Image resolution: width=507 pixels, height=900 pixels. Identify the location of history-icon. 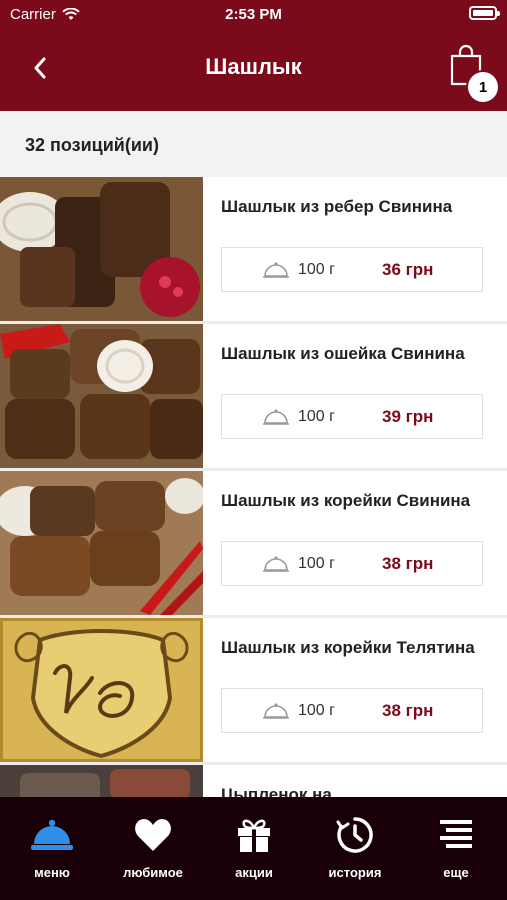
(354, 835).